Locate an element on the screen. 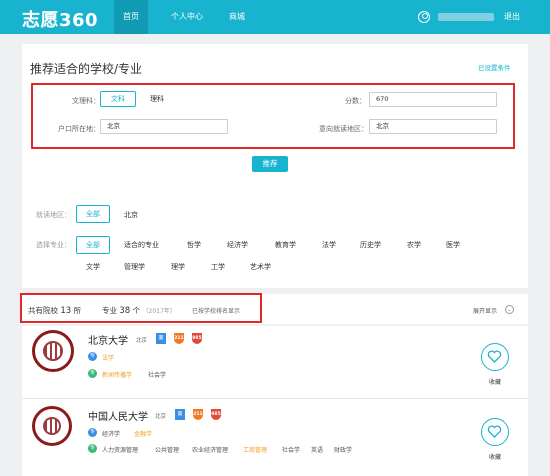 The image size is (550, 476). major-chip: 医学 is located at coordinates (453, 245).